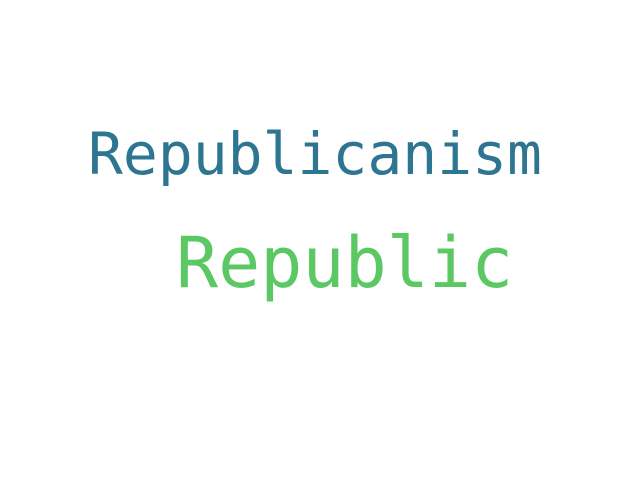  What do you see at coordinates (315, 154) in the screenshot?
I see `word-republicanism: Republicanism` at bounding box center [315, 154].